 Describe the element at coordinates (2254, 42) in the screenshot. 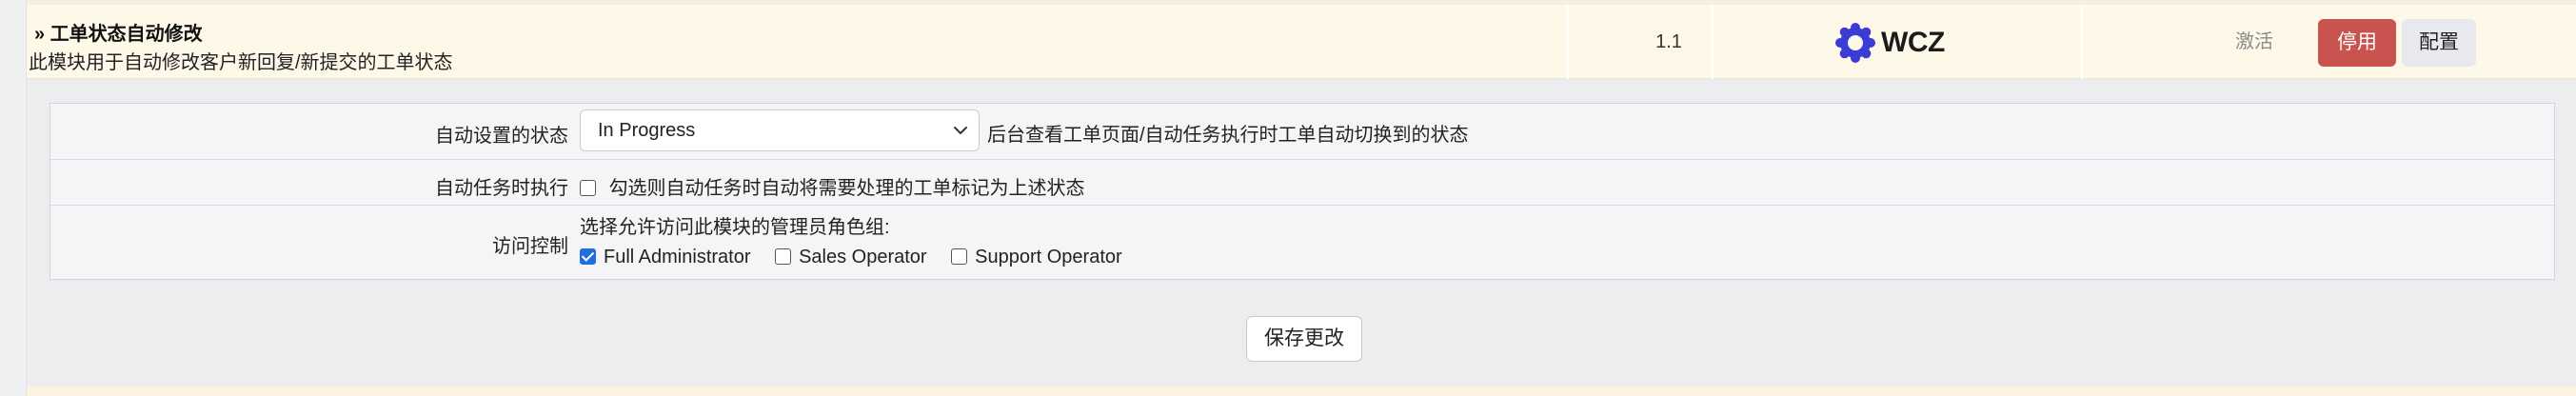

I see `activate-link: 激活` at that location.